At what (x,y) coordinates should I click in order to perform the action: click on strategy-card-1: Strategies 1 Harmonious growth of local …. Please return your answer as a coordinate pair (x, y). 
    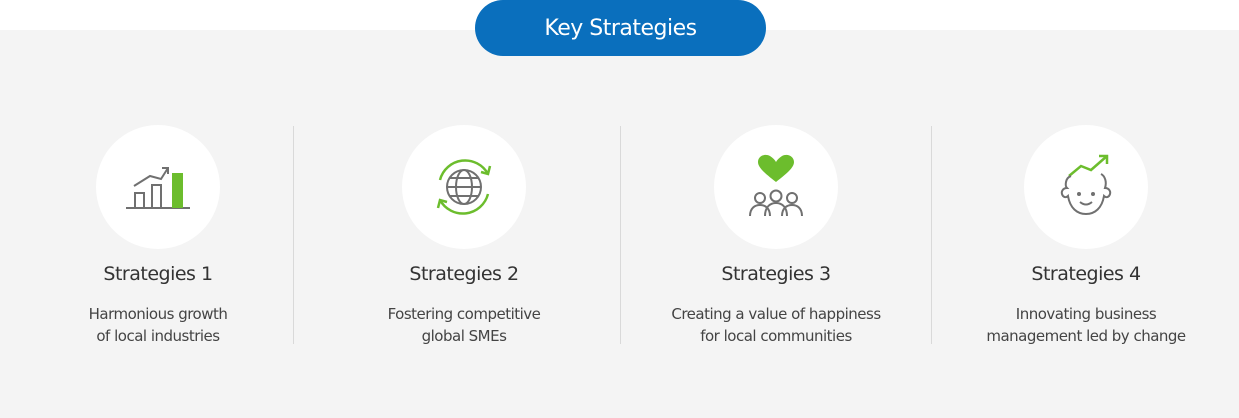
    Looking at the image, I should click on (158, 240).